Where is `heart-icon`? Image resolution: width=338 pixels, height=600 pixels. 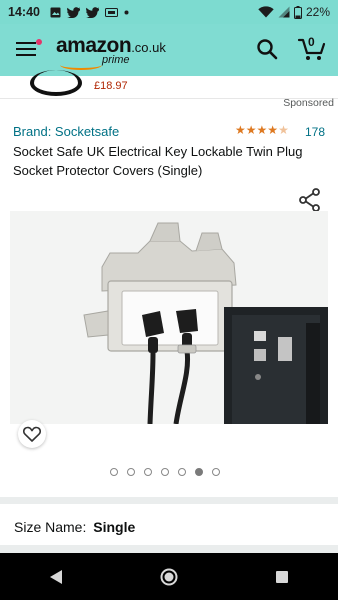
heart-icon is located at coordinates (32, 434).